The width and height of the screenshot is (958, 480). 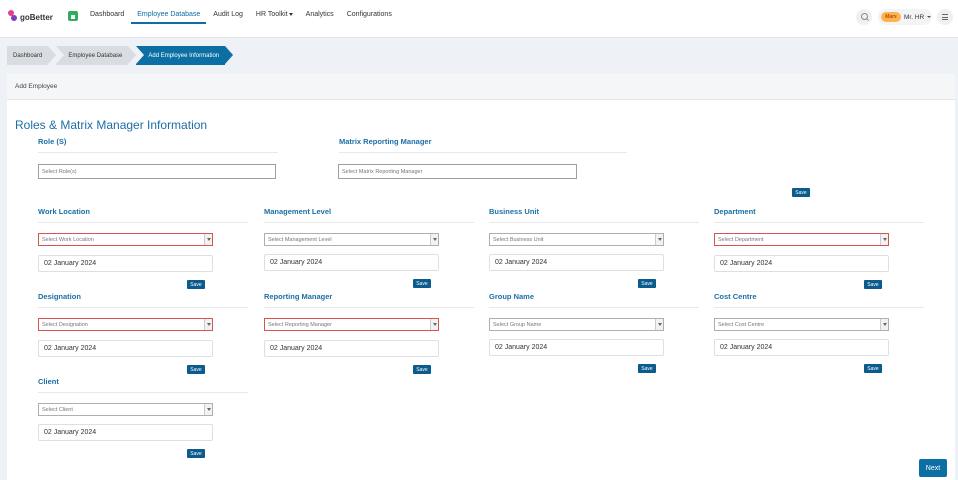 What do you see at coordinates (65, 324) in the screenshot?
I see `designation-placeholder: Select Designation` at bounding box center [65, 324].